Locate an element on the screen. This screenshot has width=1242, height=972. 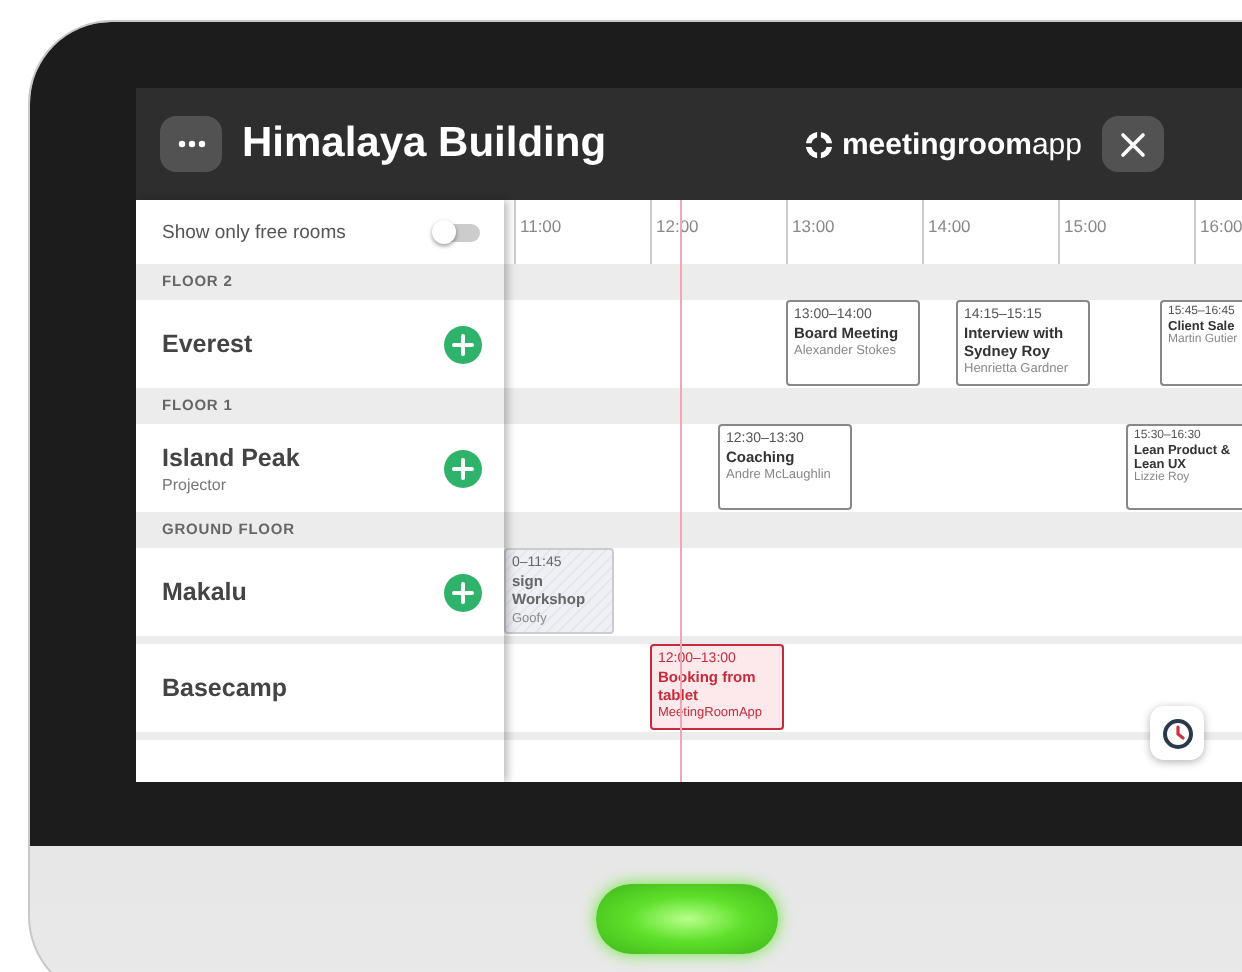
logo-icon is located at coordinates (818, 144).